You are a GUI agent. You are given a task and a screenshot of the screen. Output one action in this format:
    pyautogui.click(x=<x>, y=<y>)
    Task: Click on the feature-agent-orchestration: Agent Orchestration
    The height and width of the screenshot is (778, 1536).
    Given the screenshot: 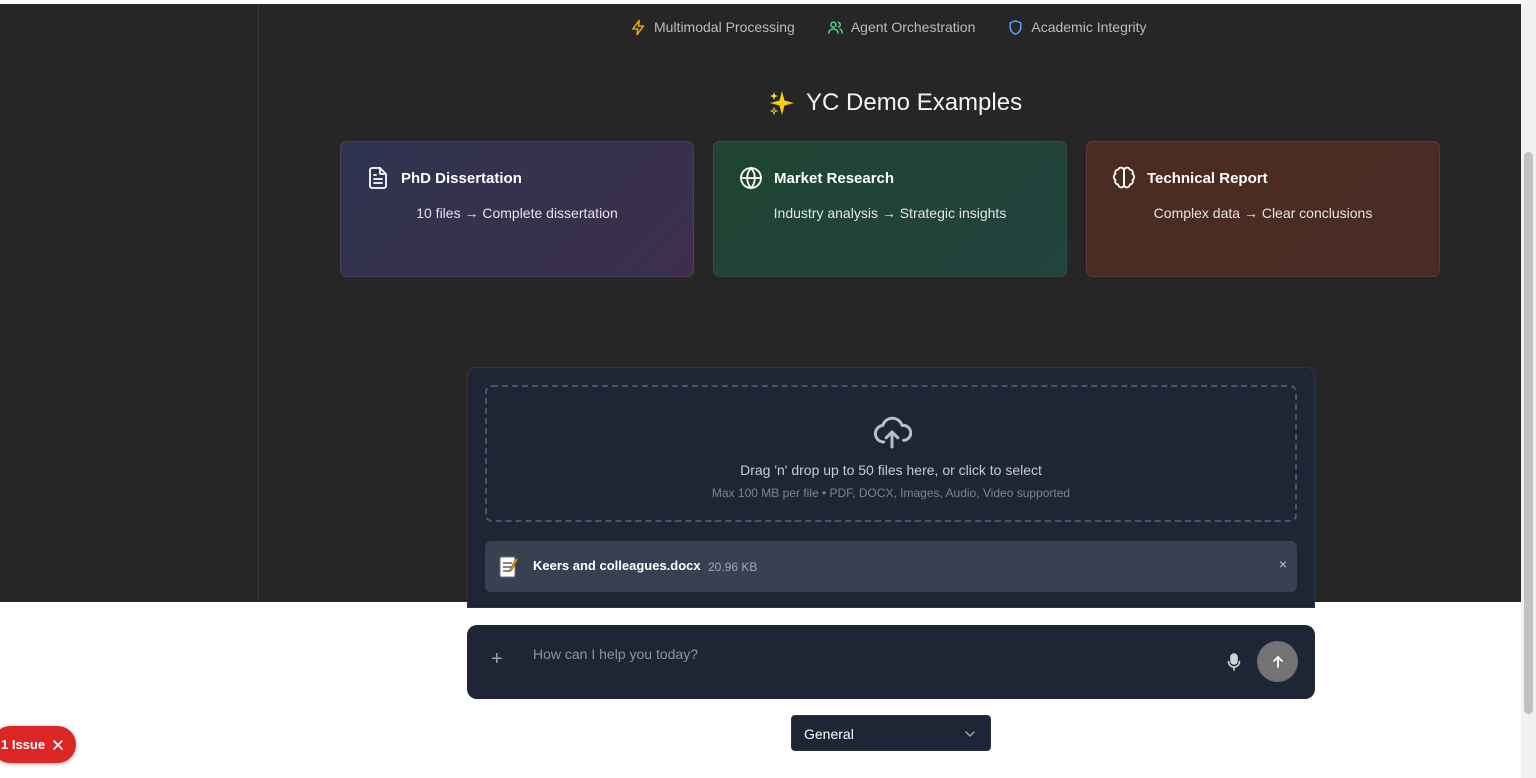 What is the action you would take?
    pyautogui.click(x=901, y=27)
    